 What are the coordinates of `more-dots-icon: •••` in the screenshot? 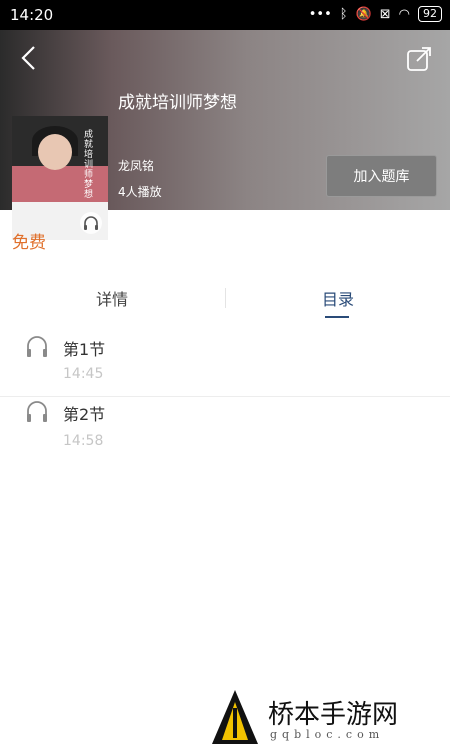 It's located at (320, 14).